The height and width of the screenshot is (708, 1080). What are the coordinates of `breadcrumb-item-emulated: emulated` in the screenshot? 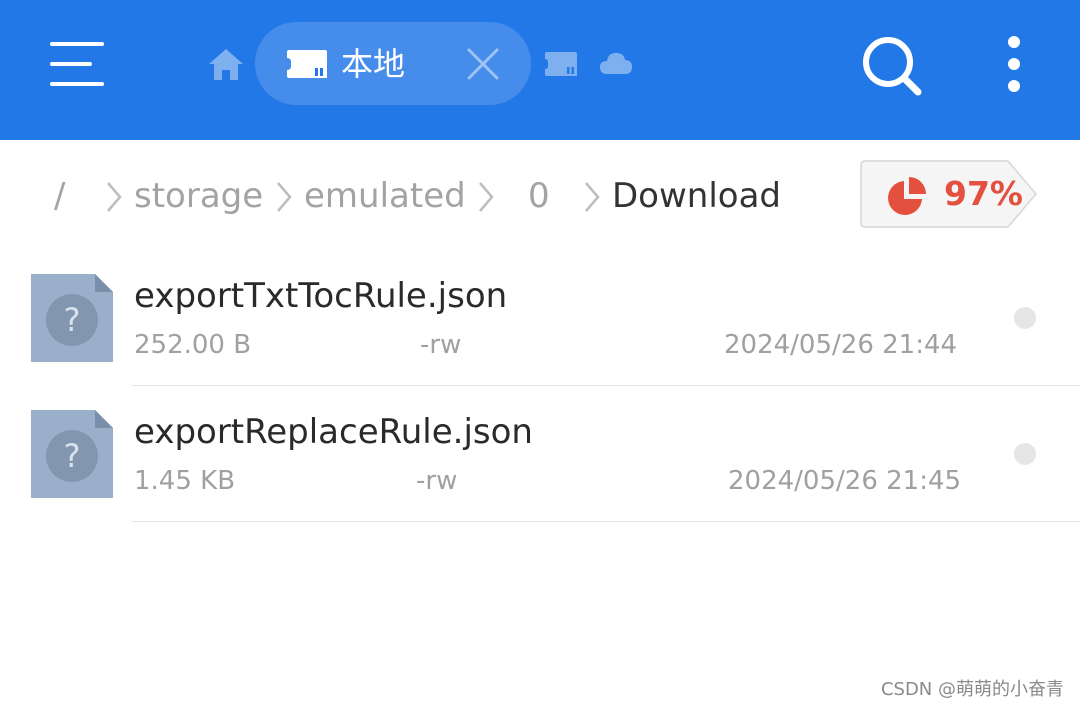 It's located at (385, 196).